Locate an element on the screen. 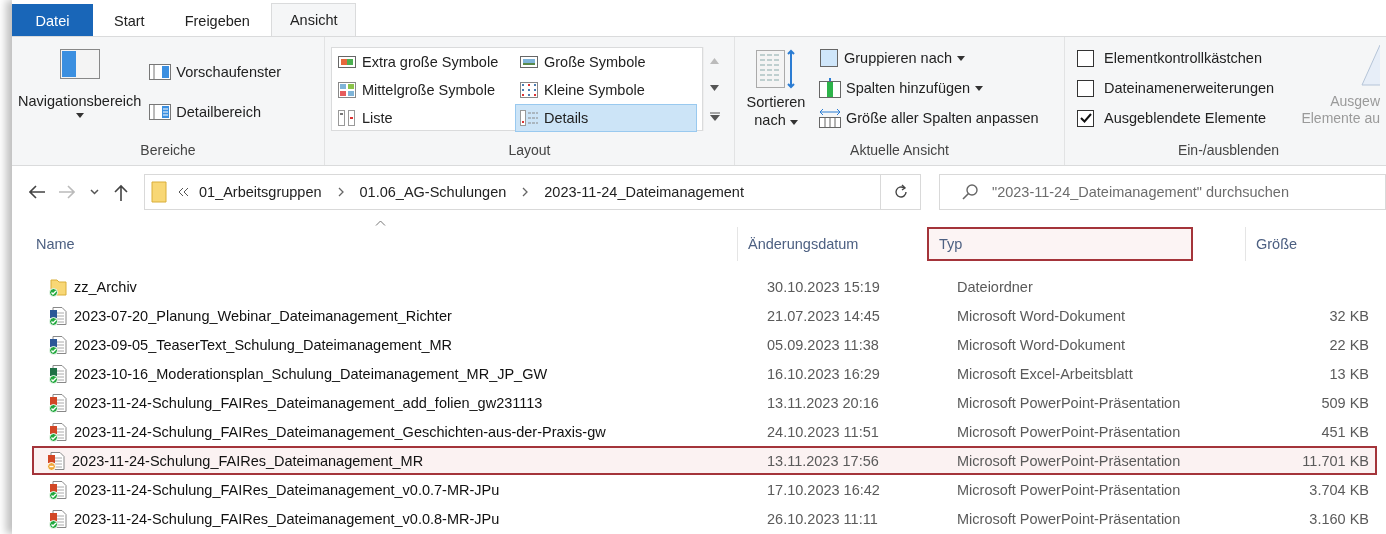 The height and width of the screenshot is (534, 1386). tiles-icon is located at coordinates (347, 90).